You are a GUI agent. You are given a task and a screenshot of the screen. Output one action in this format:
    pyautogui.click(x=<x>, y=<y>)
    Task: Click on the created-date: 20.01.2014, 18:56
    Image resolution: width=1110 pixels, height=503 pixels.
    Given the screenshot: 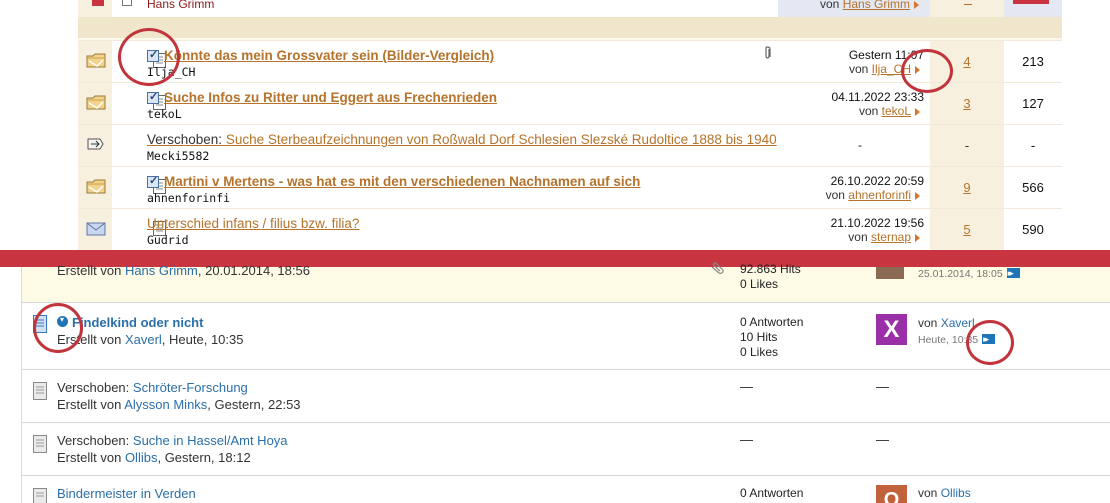 What is the action you would take?
    pyautogui.click(x=257, y=270)
    